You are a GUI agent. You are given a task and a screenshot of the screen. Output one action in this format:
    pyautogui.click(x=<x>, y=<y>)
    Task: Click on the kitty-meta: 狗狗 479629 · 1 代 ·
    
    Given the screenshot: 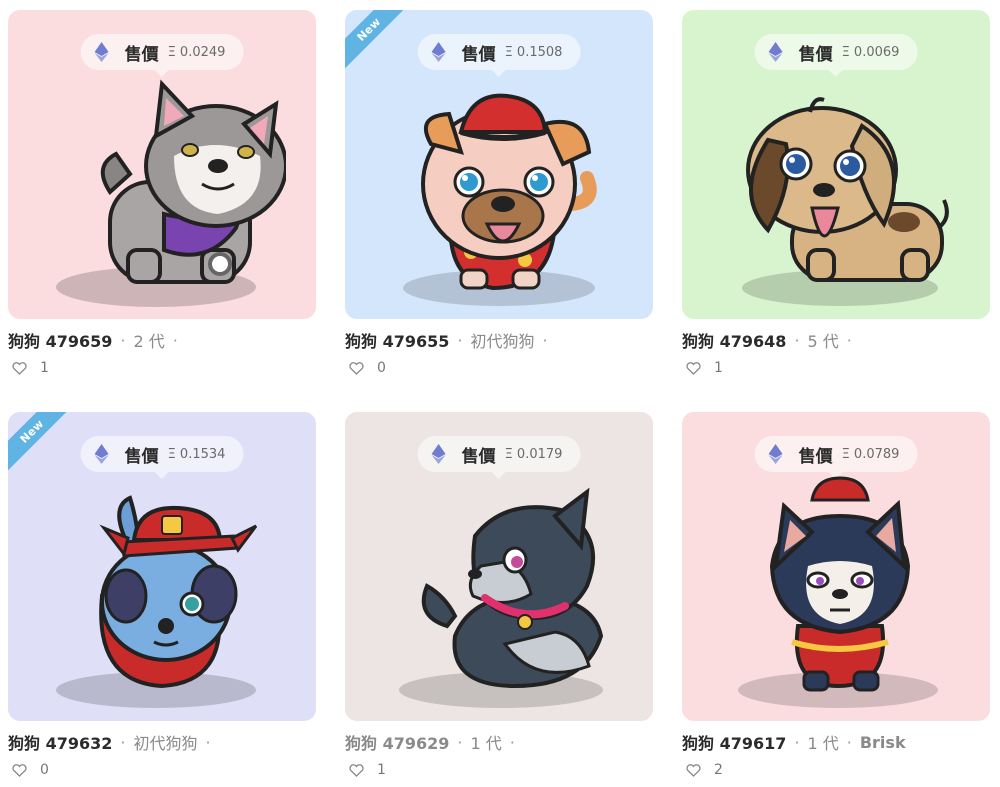 What is the action you would take?
    pyautogui.click(x=499, y=742)
    